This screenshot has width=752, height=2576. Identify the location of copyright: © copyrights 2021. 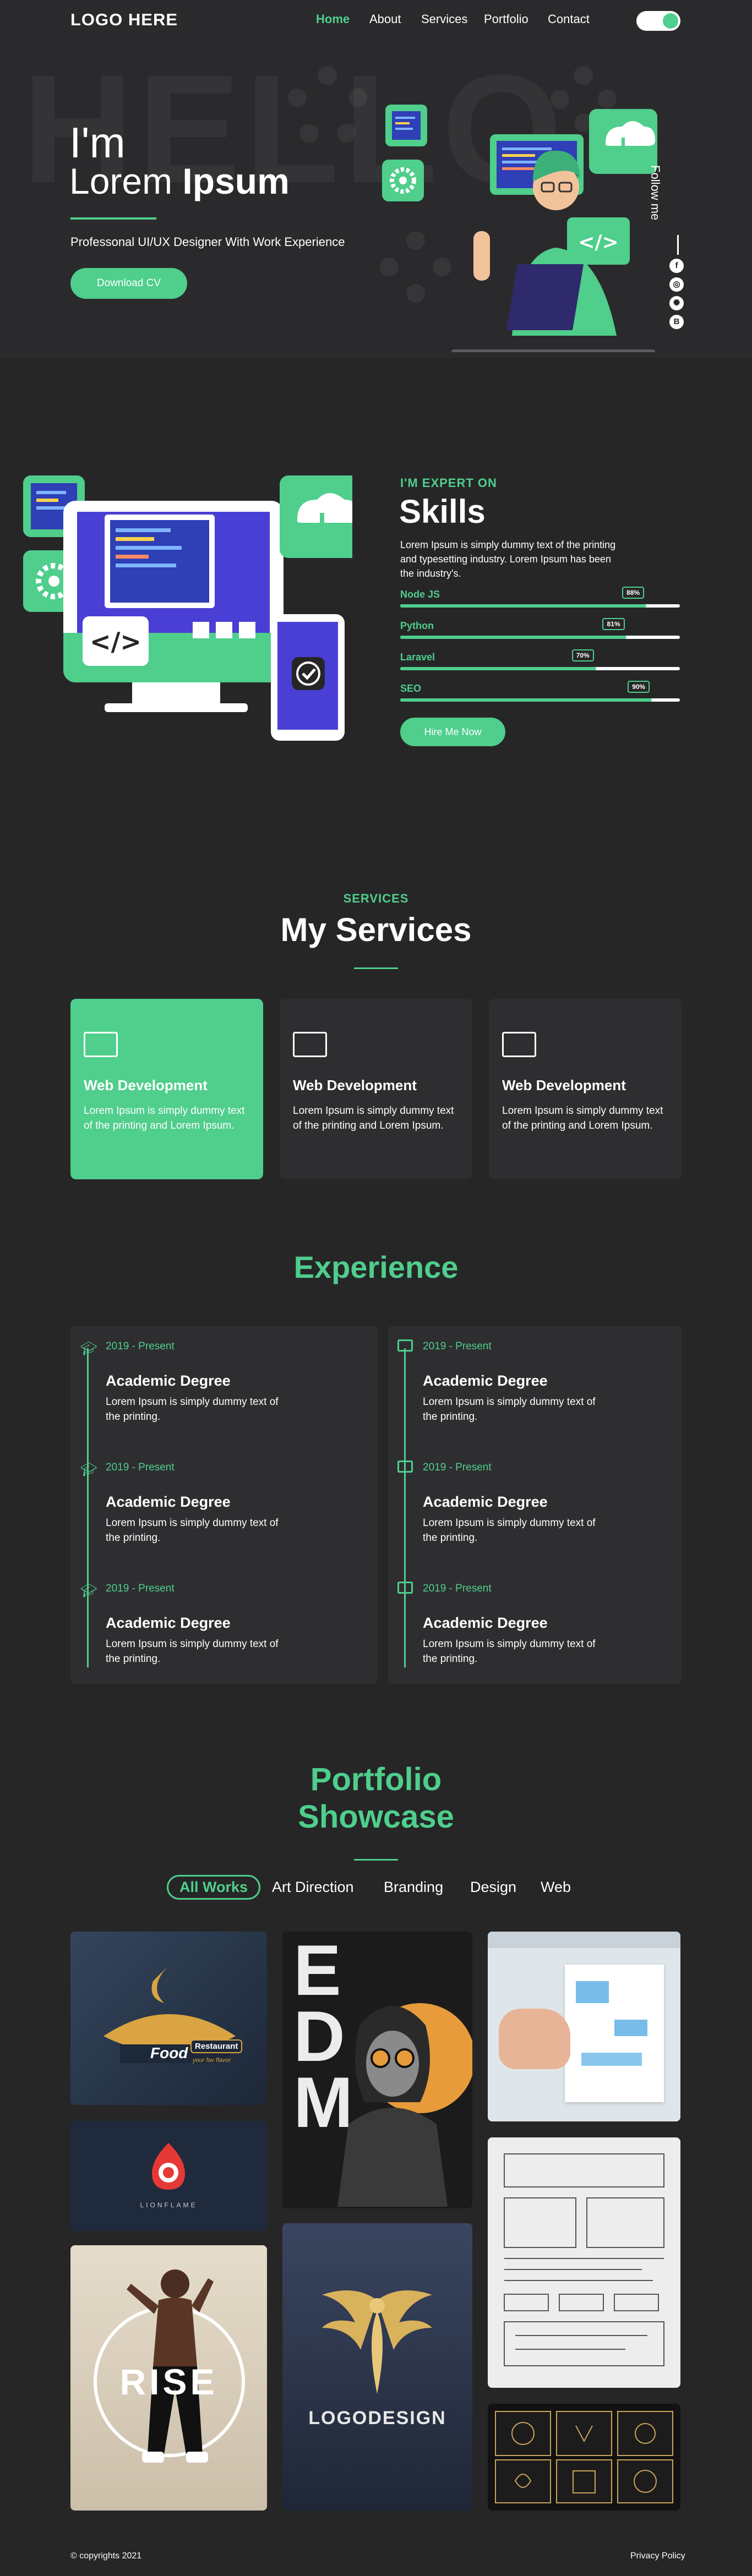
(106, 2556).